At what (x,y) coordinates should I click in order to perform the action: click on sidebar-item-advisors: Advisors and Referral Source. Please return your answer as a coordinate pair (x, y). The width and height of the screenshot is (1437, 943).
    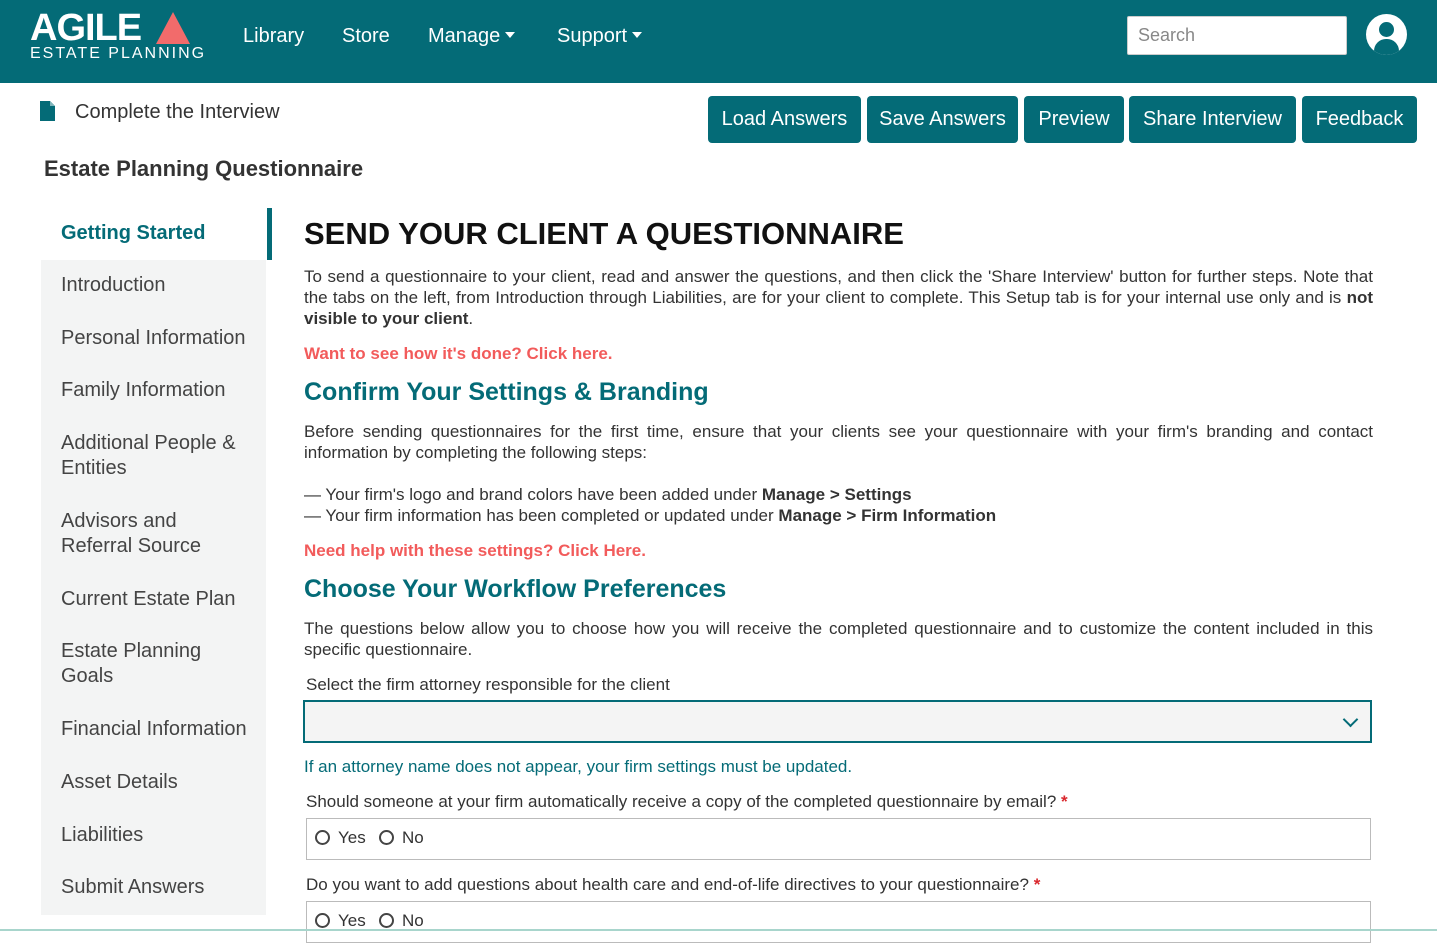
    Looking at the image, I should click on (141, 534).